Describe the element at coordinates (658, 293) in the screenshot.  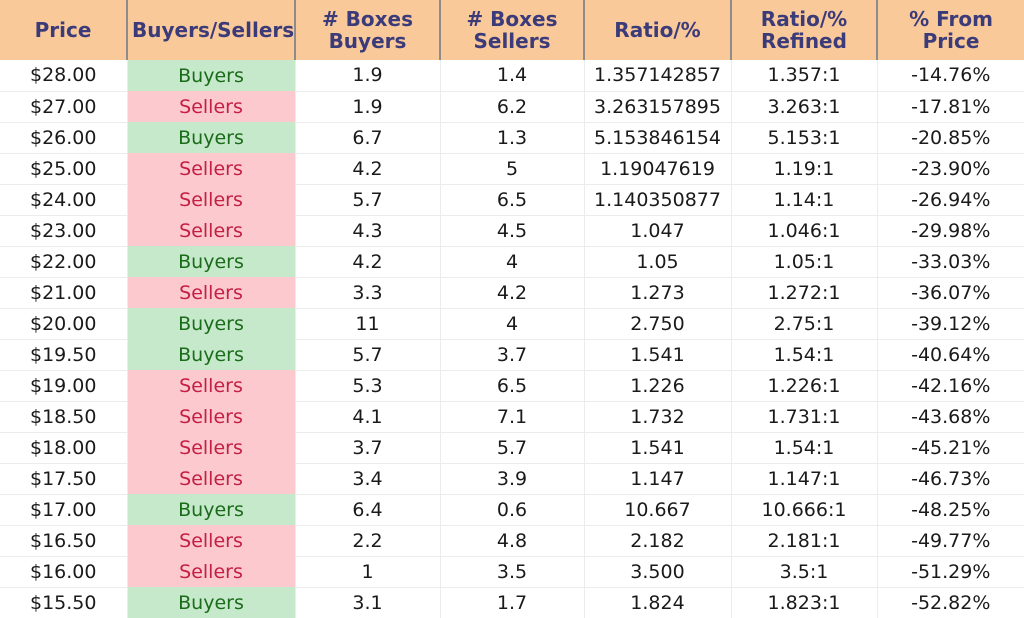
I see `cell-ratio: 1.273` at that location.